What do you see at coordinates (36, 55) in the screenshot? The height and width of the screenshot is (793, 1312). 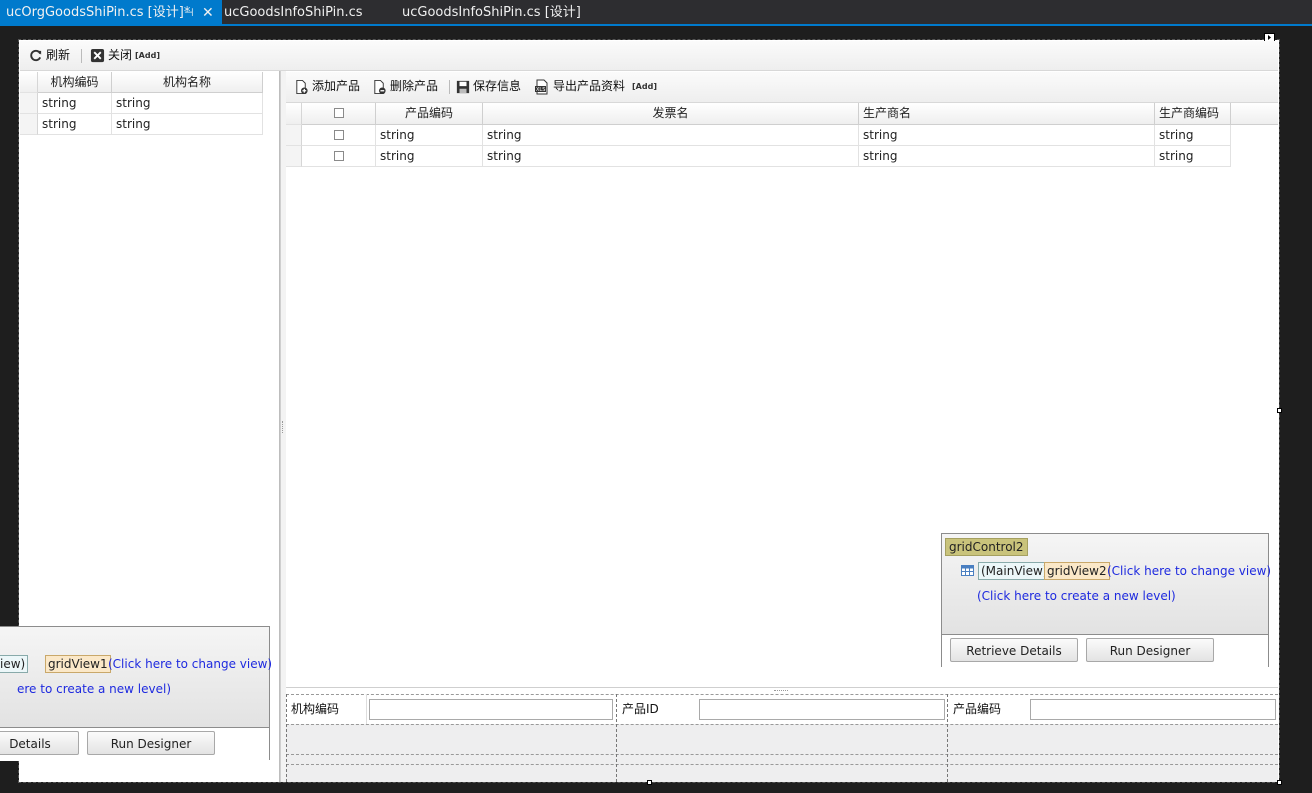 I see `refresh-icon` at bounding box center [36, 55].